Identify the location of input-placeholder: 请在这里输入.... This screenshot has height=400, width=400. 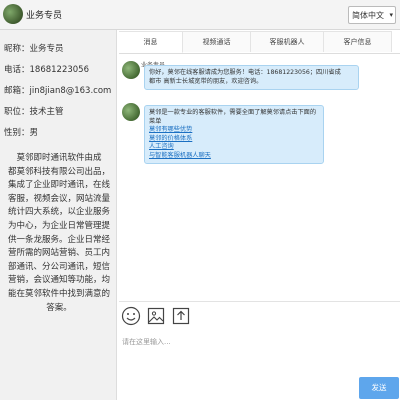
(146, 342).